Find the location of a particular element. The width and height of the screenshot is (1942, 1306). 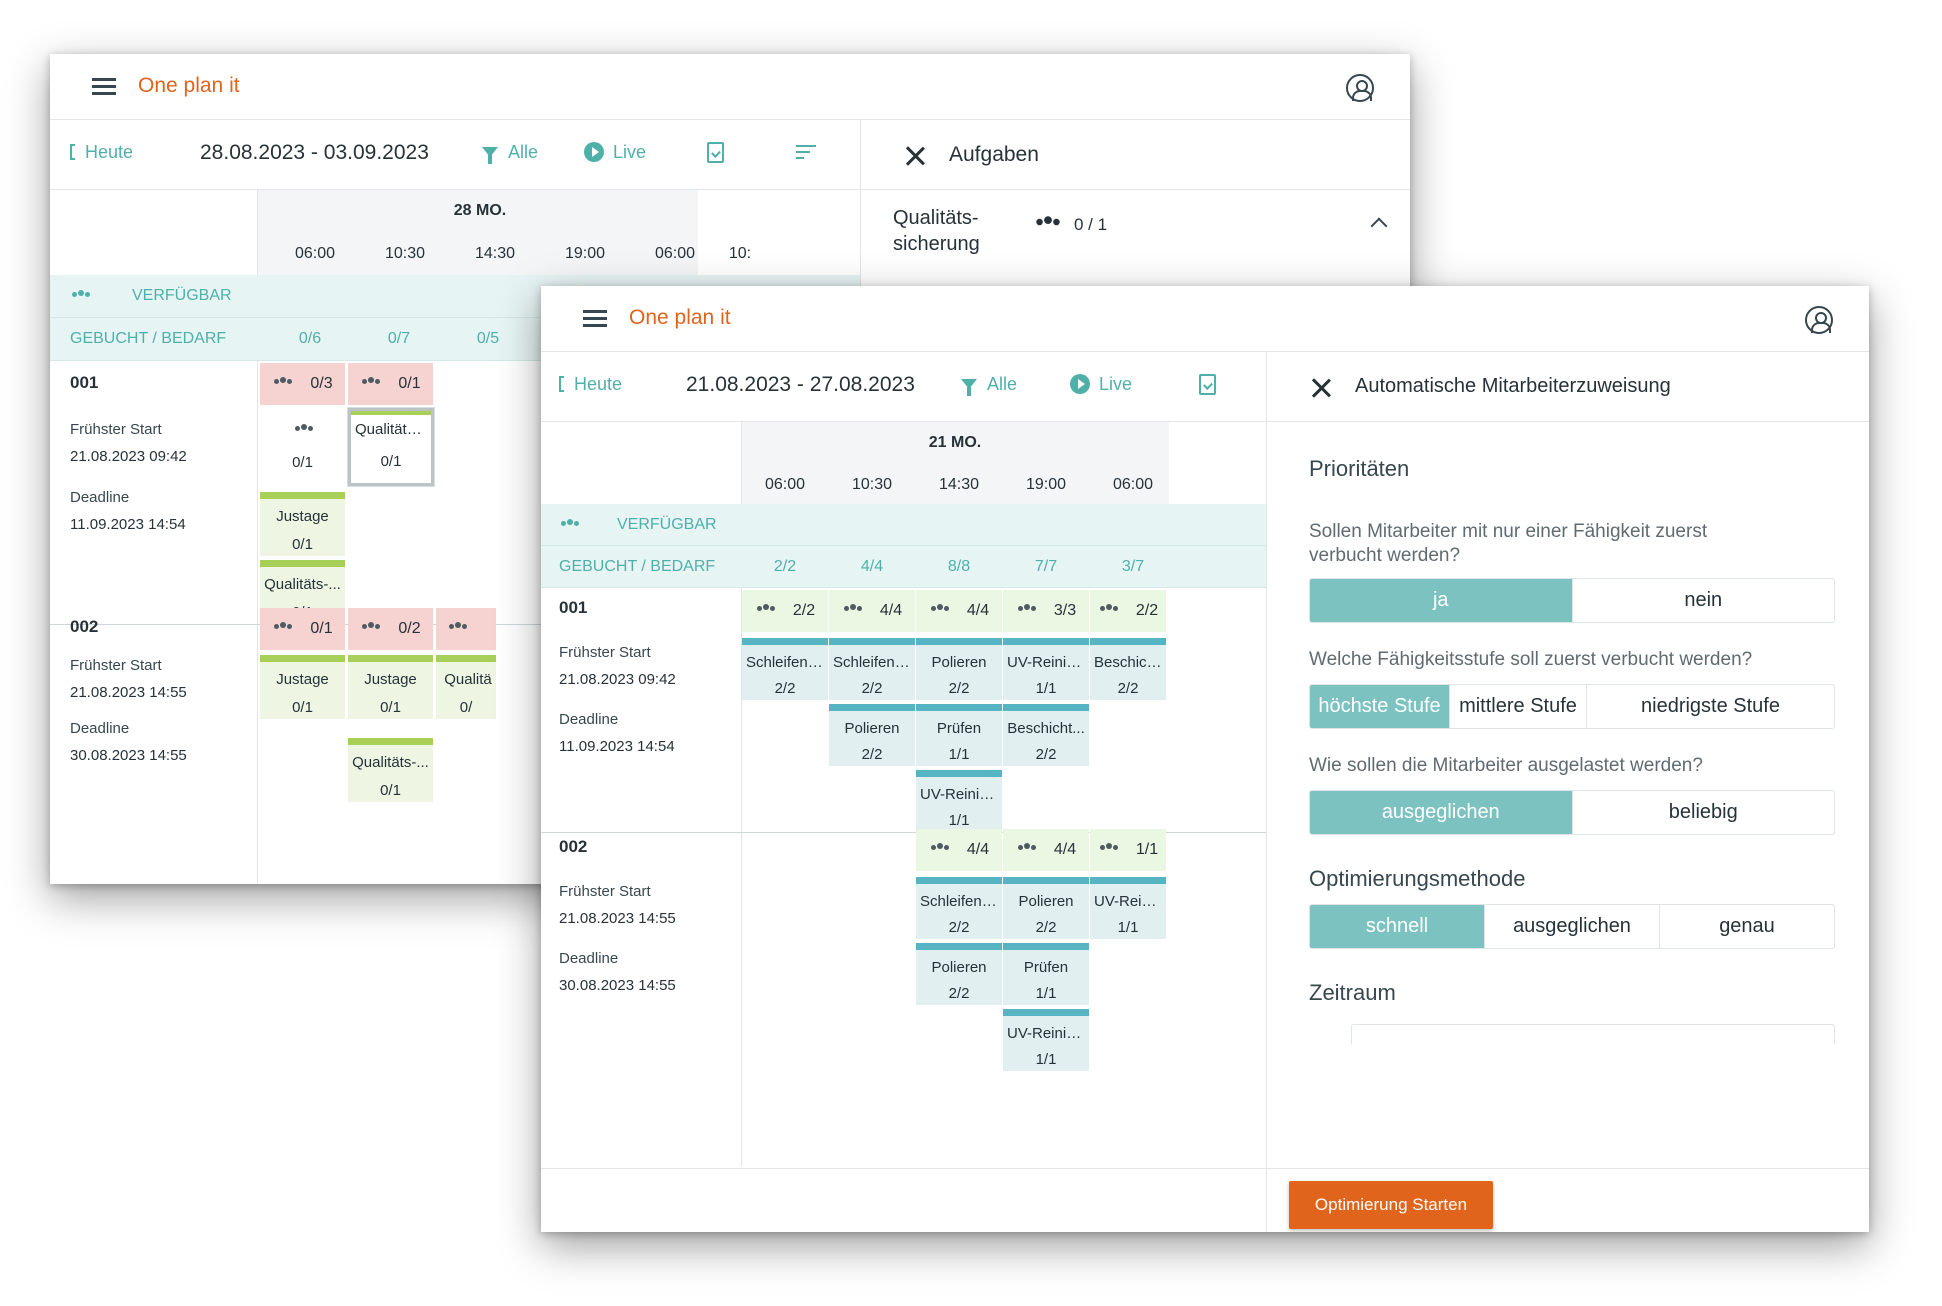

panel-header: Aufgaben is located at coordinates (1135, 155).